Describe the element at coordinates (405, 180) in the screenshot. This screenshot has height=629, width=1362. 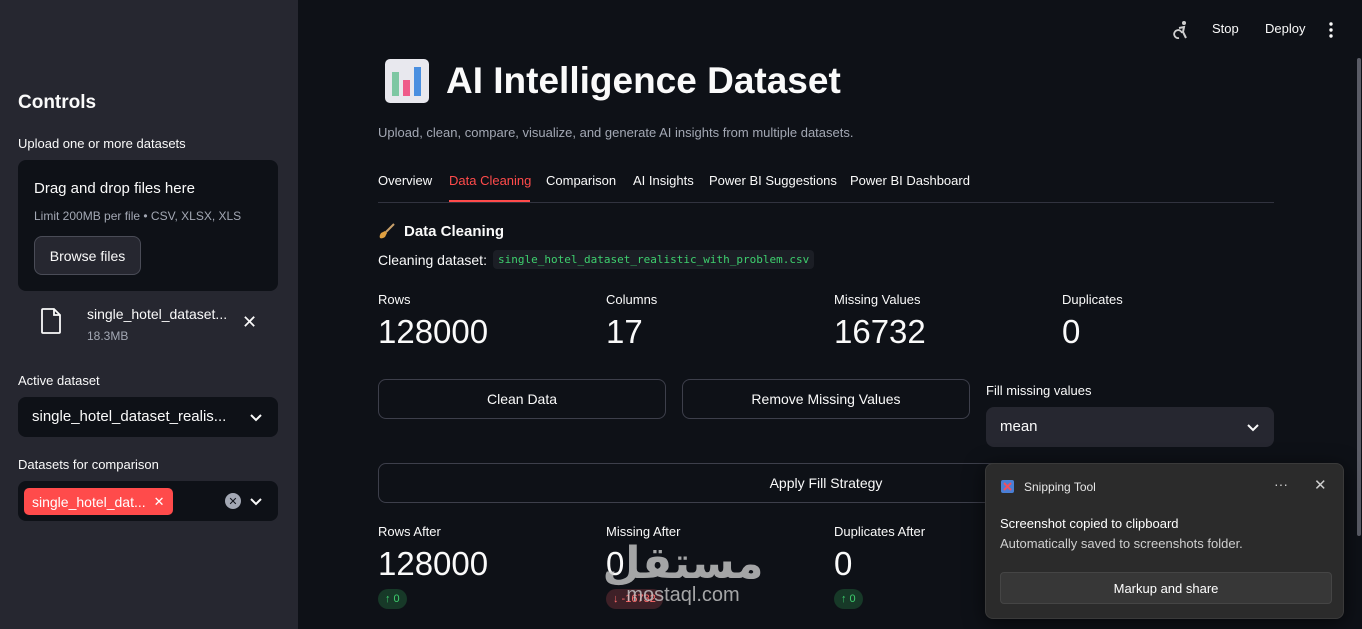
I see `tab-overview: Overview` at that location.